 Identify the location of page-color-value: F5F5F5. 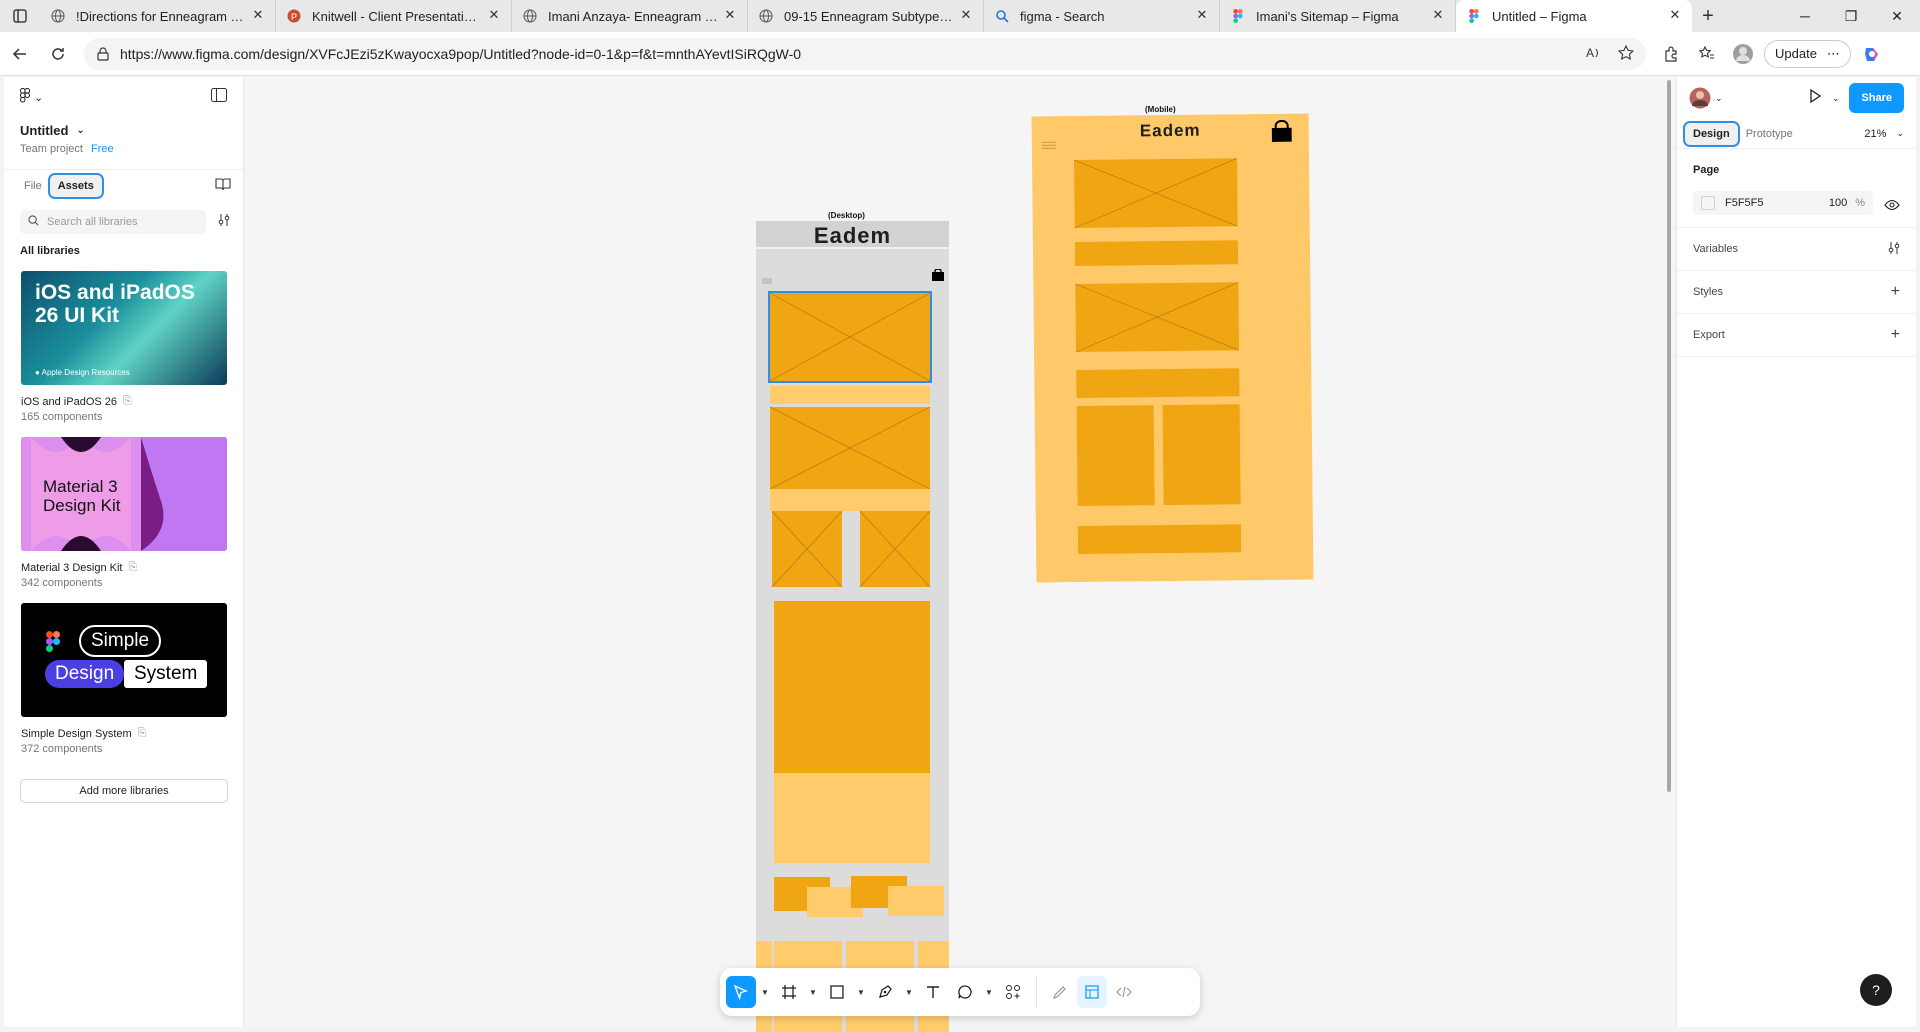
(1744, 203).